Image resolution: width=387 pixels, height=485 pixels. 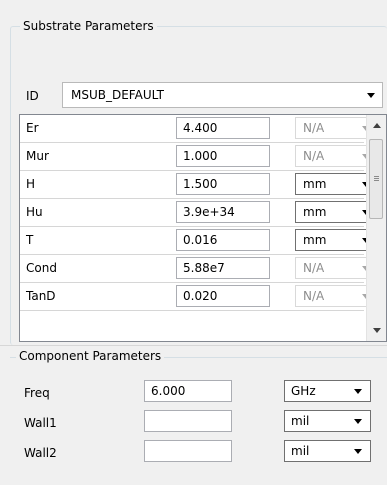 I want to click on param-value-input: 4.400, so click(x=223, y=128).